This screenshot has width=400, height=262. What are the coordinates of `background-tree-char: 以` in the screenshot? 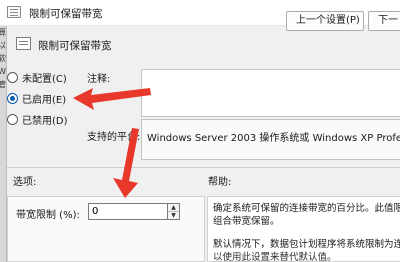 It's located at (3, 45).